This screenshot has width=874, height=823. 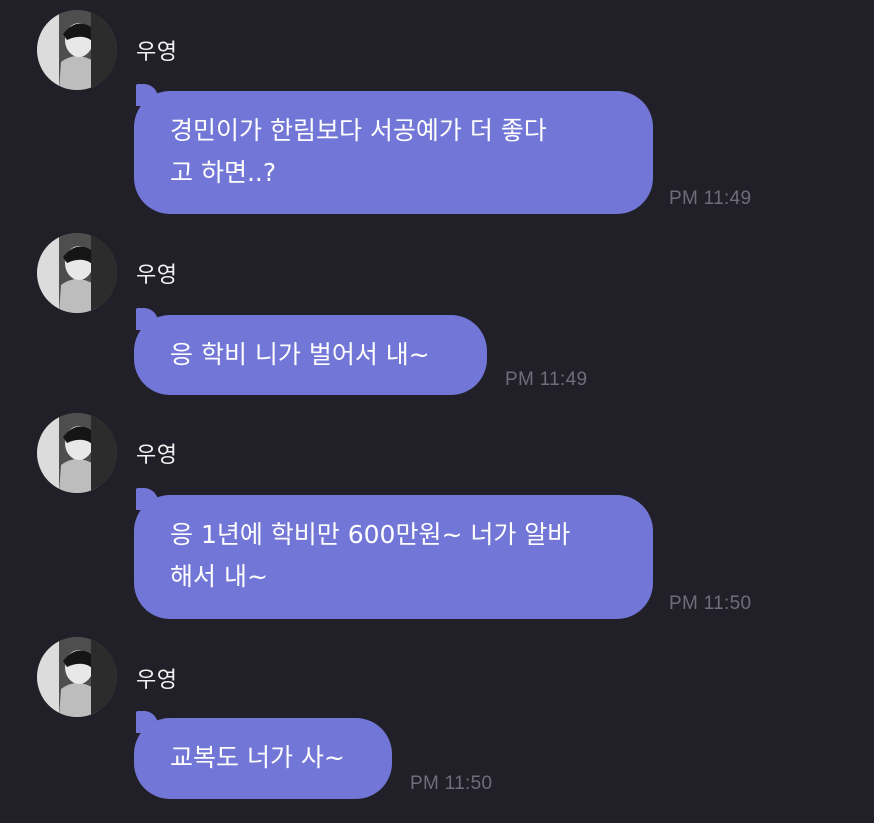 I want to click on message-bubble: 교복도 너가 사~, so click(x=263, y=755).